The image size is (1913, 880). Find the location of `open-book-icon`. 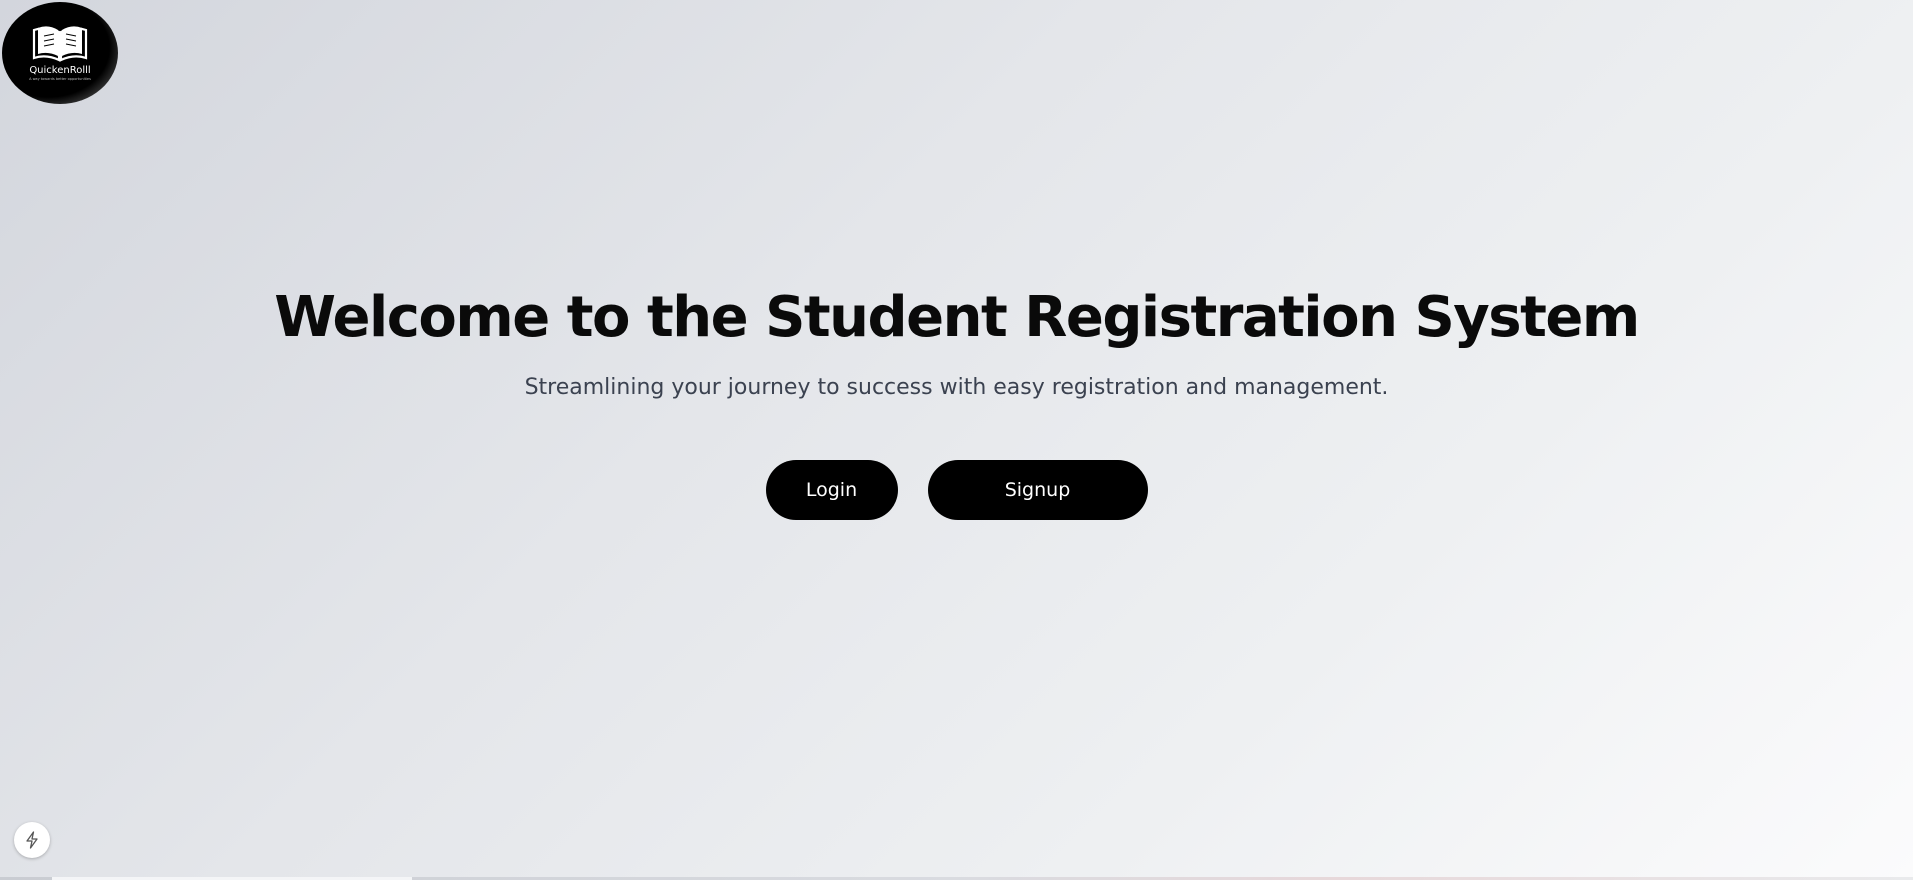

open-book-icon is located at coordinates (60, 43).